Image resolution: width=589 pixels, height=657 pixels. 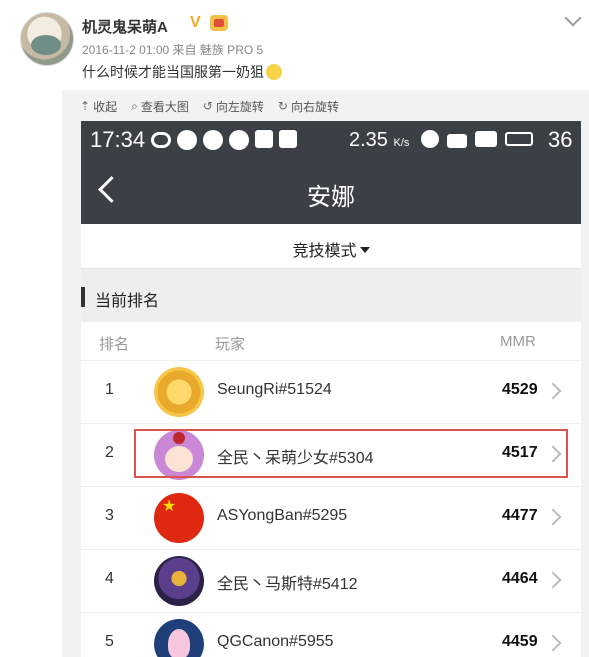 I want to click on mode-selector: 竞技模式, so click(x=331, y=246).